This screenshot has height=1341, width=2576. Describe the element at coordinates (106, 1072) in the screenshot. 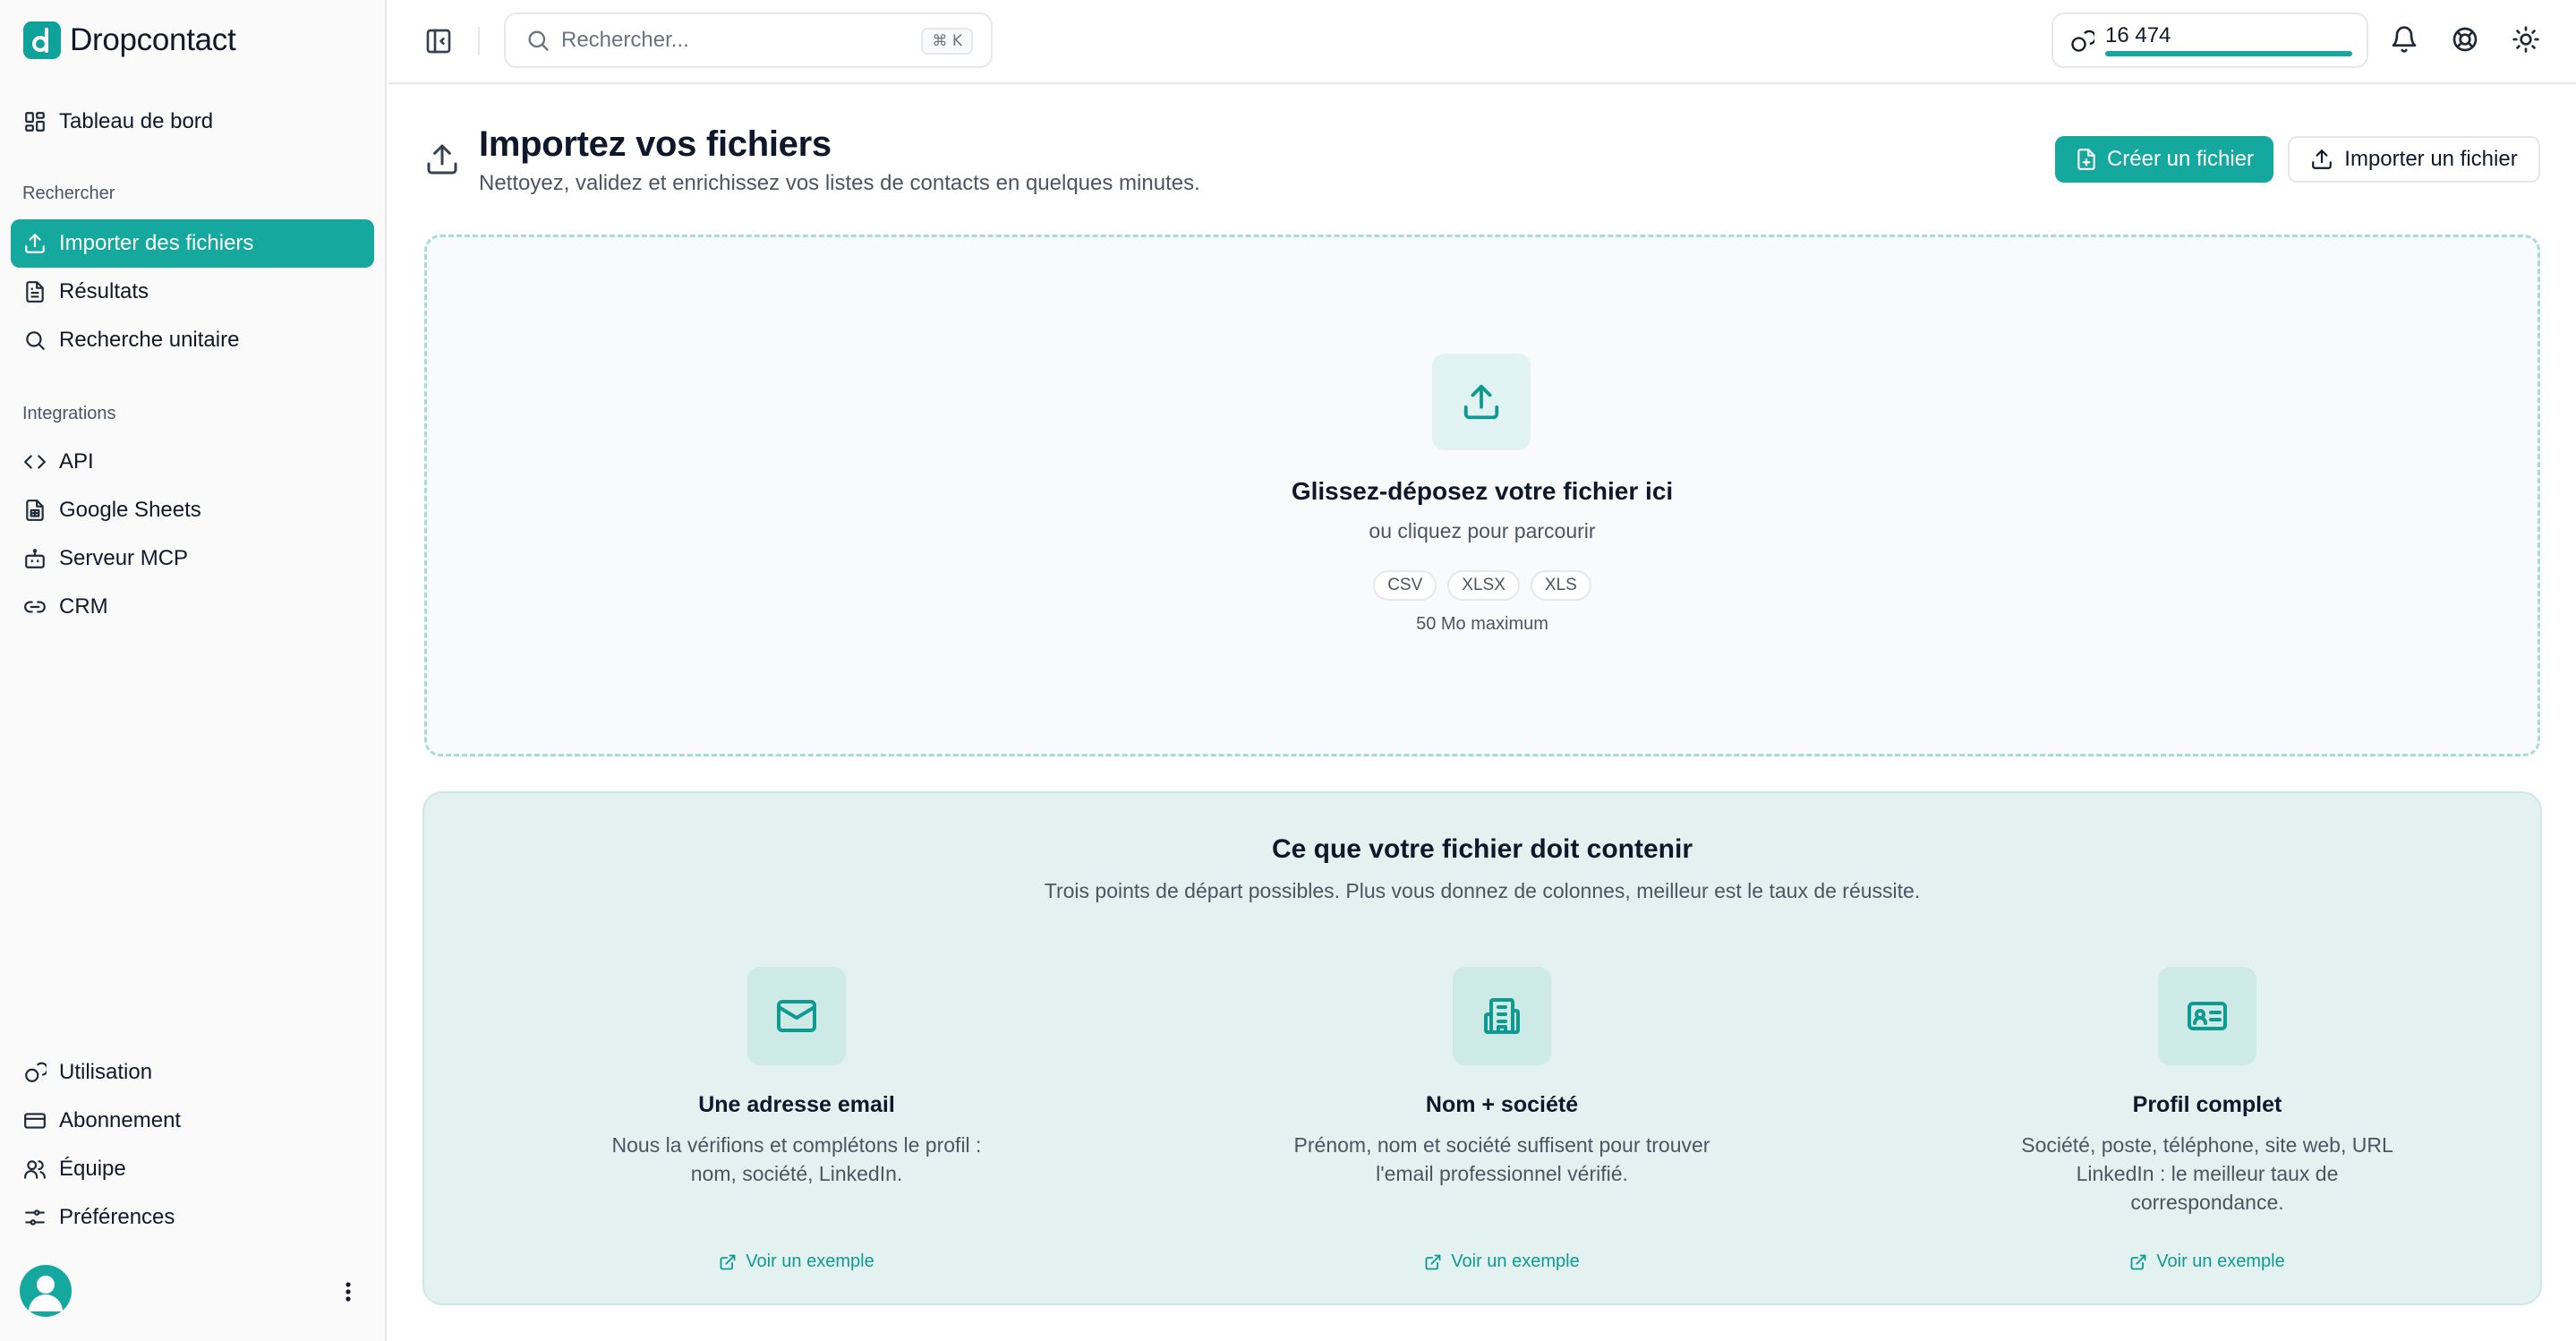

I see `sidebar-item-label: Utilisation` at that location.